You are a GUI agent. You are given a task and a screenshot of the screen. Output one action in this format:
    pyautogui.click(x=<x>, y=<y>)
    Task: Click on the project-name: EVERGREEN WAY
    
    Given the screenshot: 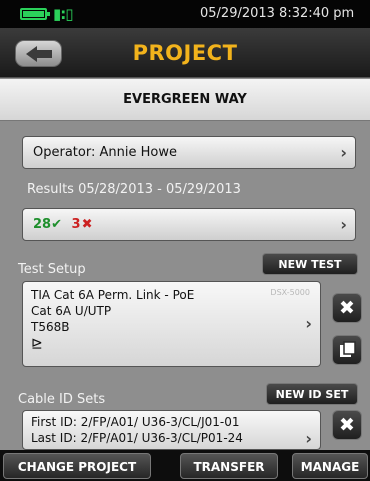 What is the action you would take?
    pyautogui.click(x=185, y=99)
    